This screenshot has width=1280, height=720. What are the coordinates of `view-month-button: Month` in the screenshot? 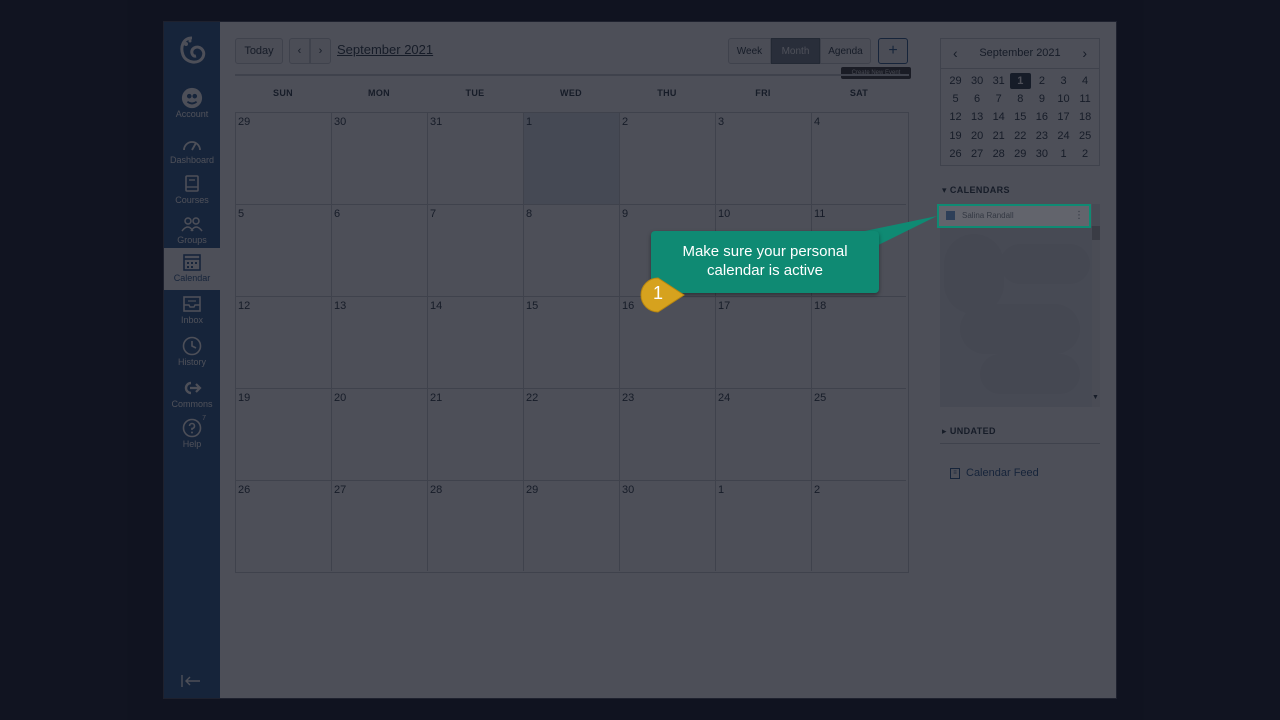 It's located at (795, 51).